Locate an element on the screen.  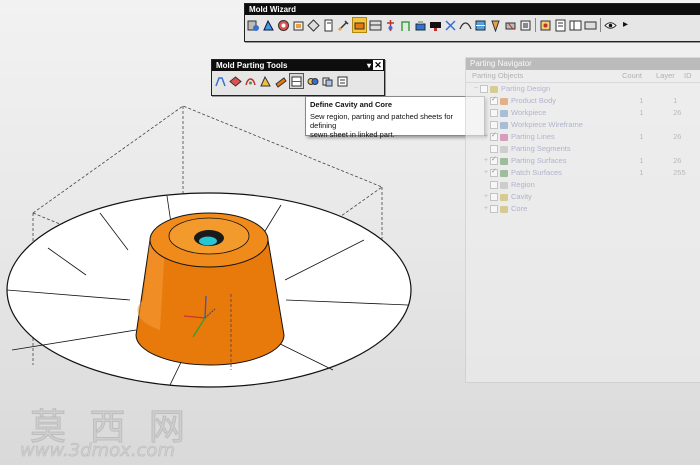
navigator-row: +Parting Surfaces126 is located at coordinates (583, 160).